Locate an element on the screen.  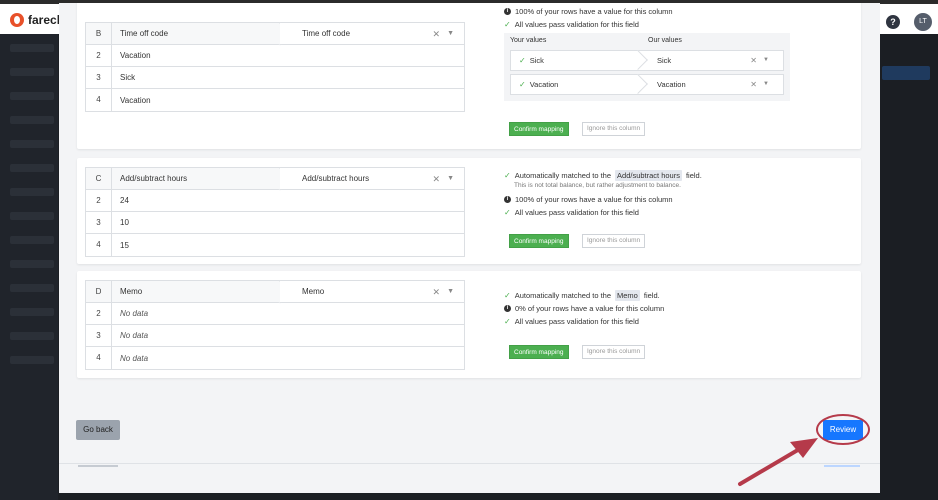
your-value: ✓ Sick is located at coordinates (579, 60).